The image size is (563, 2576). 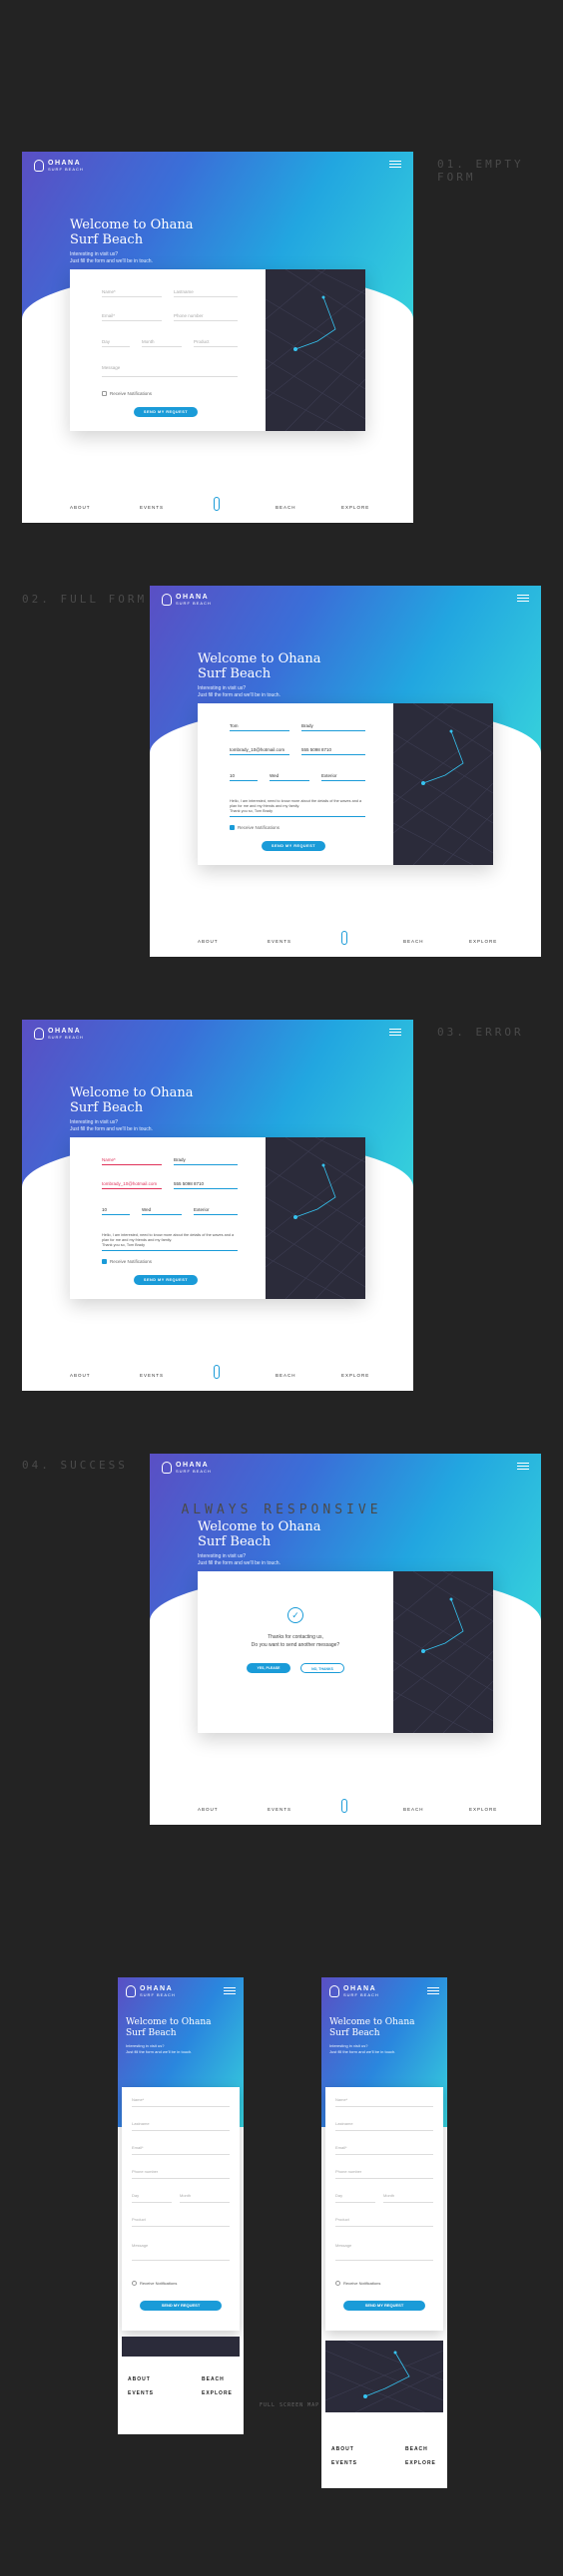 What do you see at coordinates (217, 504) in the screenshot?
I see `surfboard-icon` at bounding box center [217, 504].